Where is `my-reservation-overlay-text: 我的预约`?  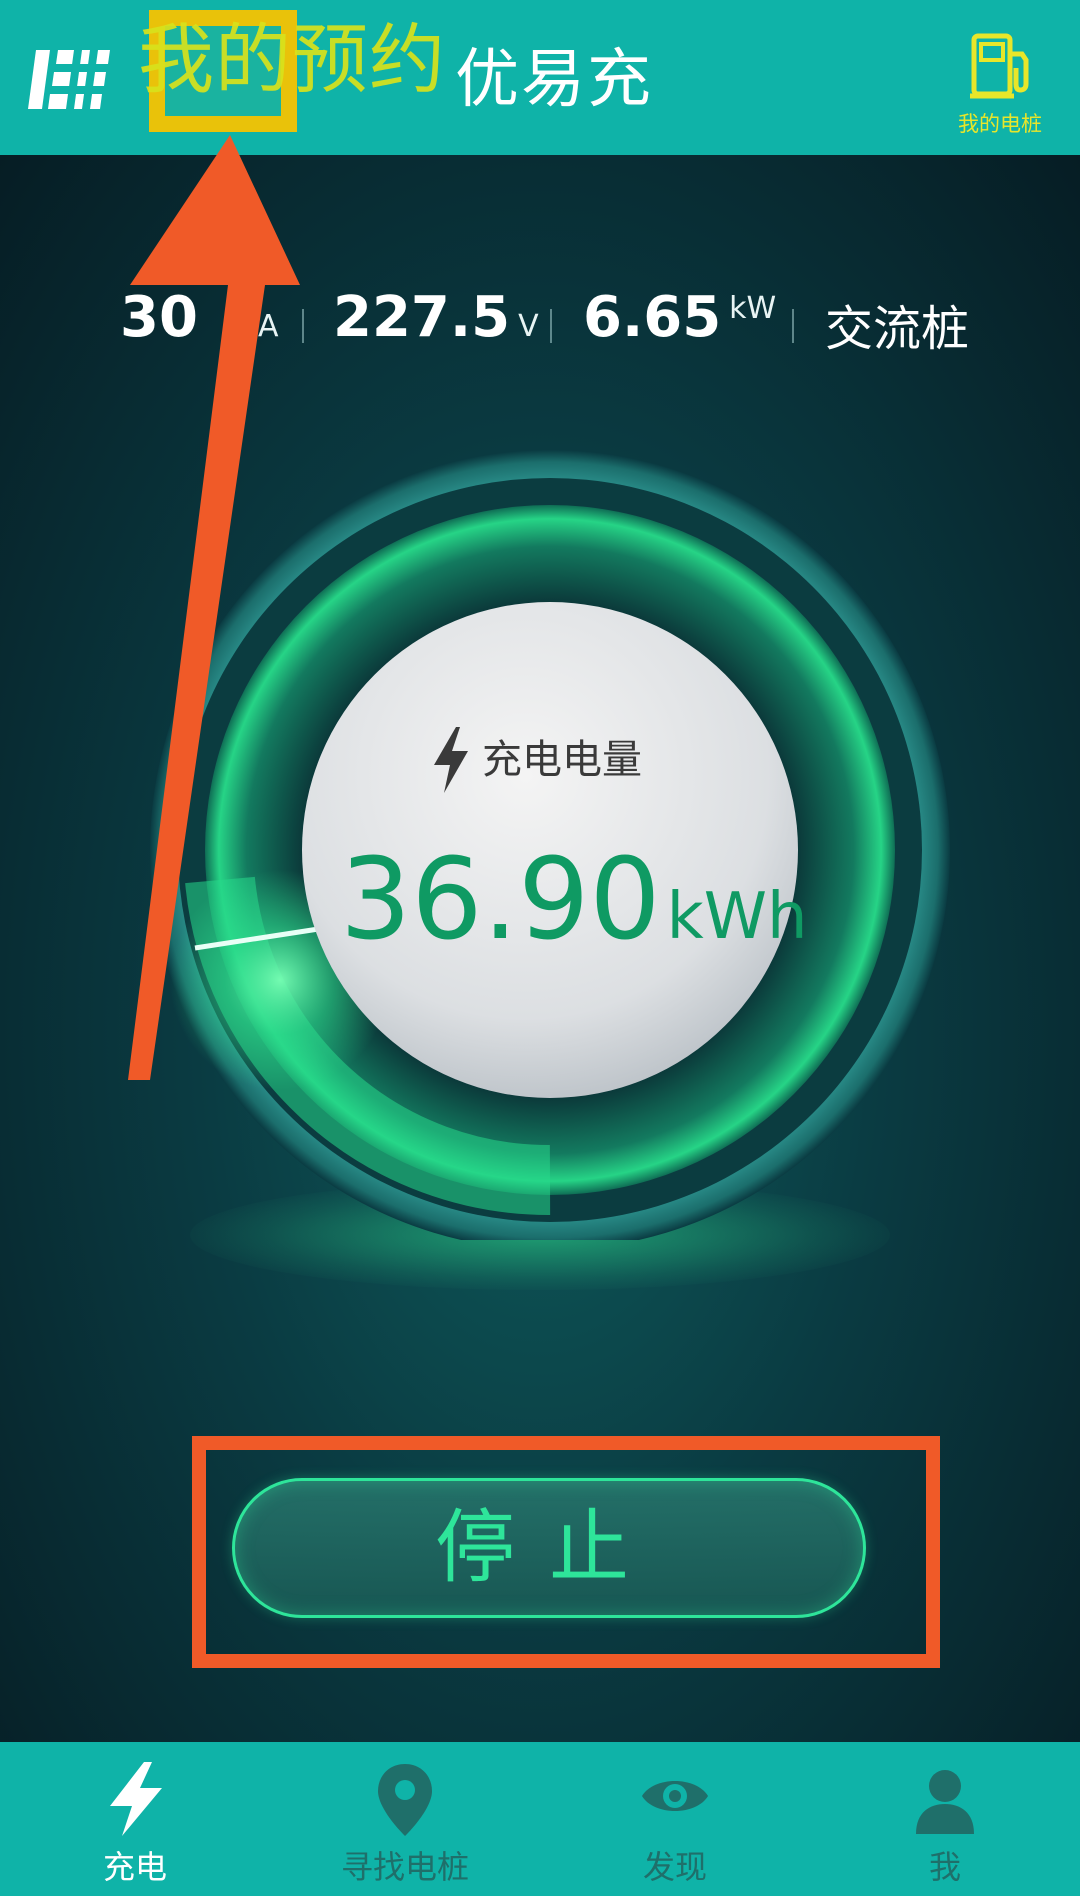 my-reservation-overlay-text: 我的预约 is located at coordinates (292, 60).